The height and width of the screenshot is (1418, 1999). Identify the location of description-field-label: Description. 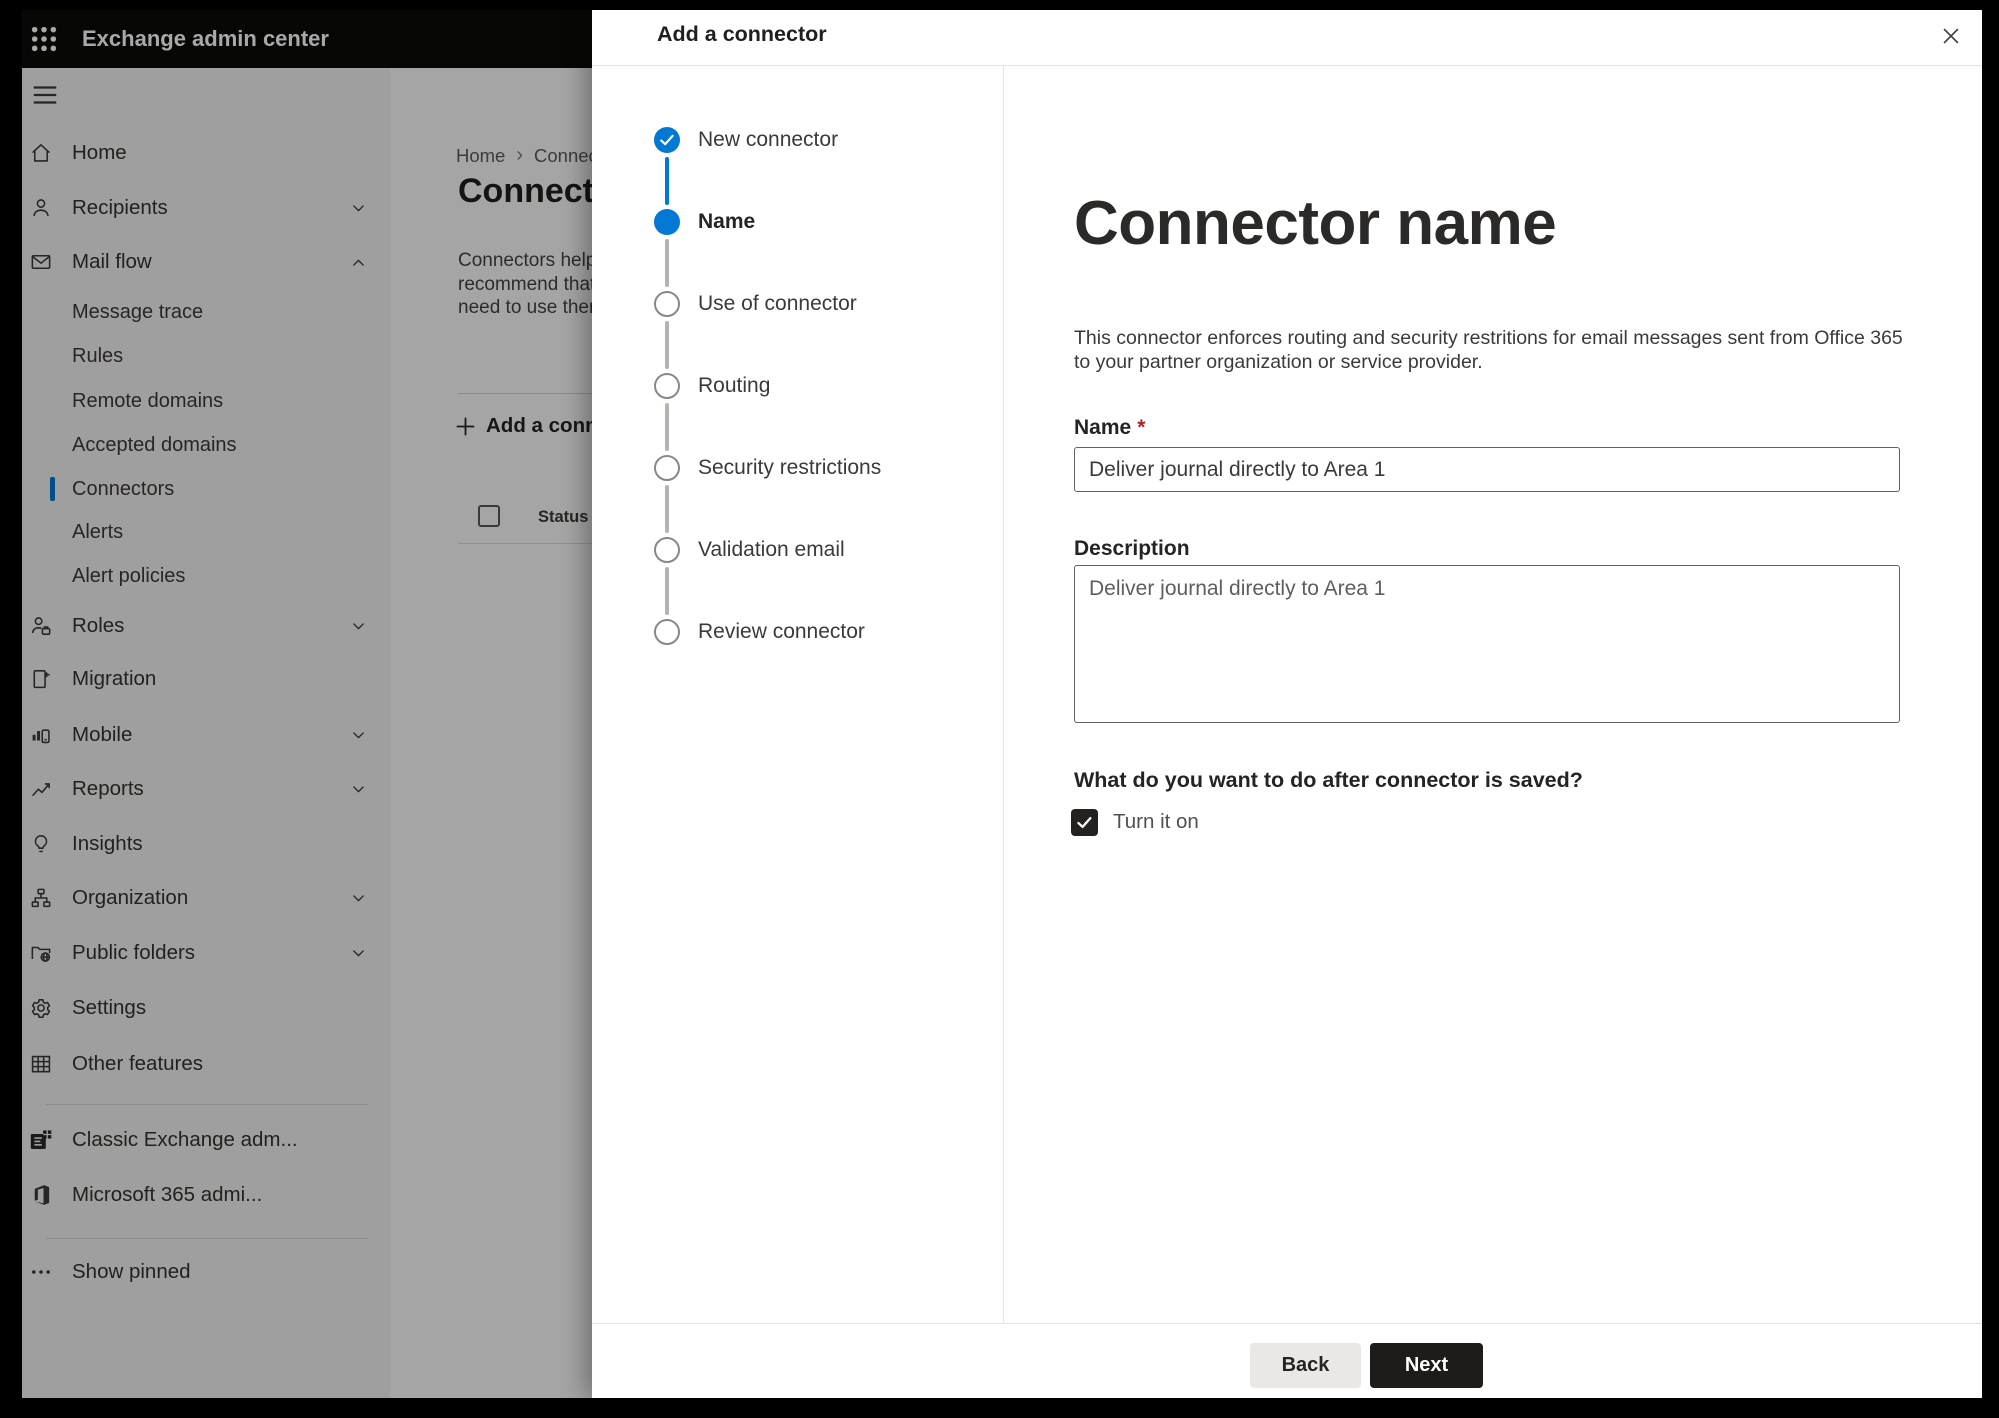
(1132, 549).